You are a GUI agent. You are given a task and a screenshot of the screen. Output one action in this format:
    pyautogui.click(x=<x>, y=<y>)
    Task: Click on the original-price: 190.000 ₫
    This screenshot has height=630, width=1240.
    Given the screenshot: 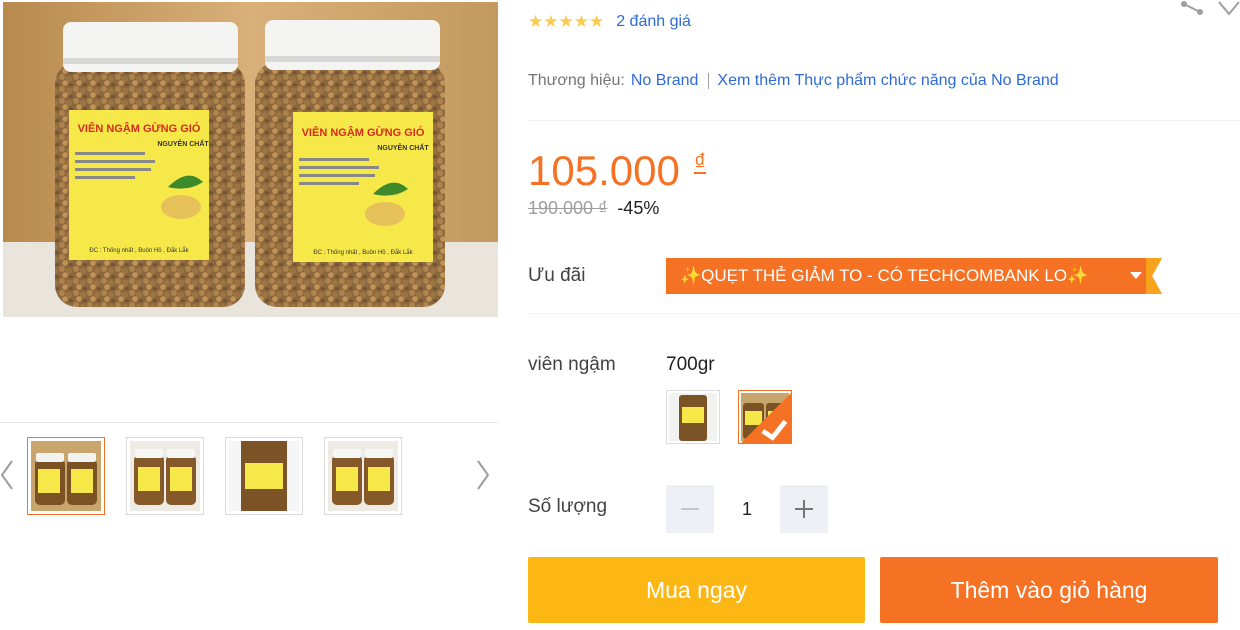 What is the action you would take?
    pyautogui.click(x=568, y=208)
    